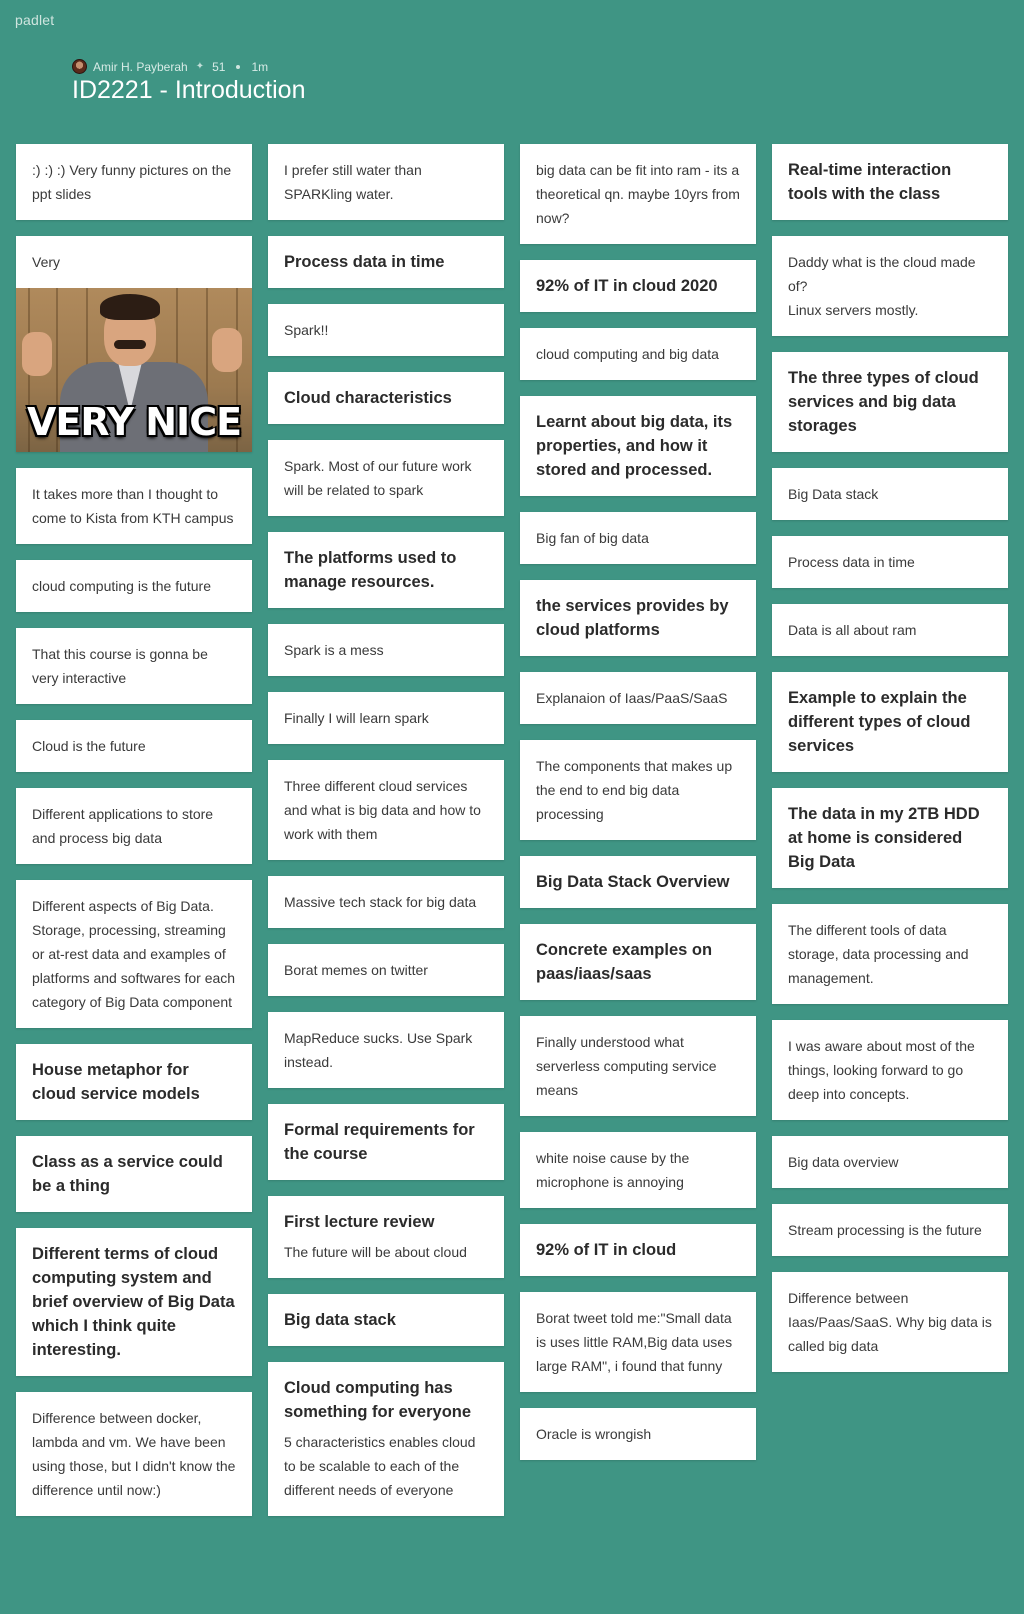 This screenshot has height=1614, width=1024. What do you see at coordinates (79, 66) in the screenshot?
I see `author-avatar` at bounding box center [79, 66].